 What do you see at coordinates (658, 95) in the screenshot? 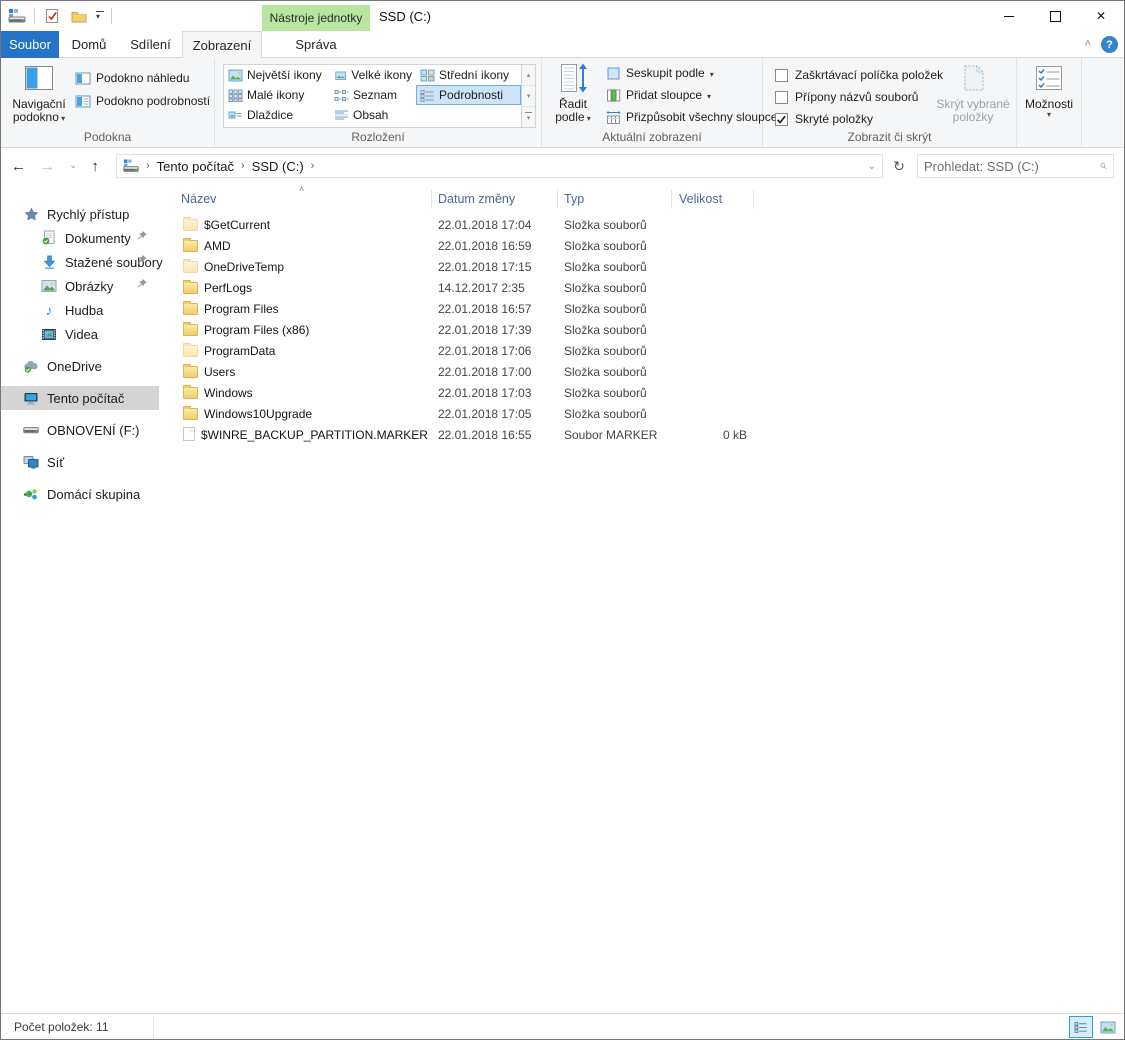
I see `add-columns-button: Přidat sloupce` at bounding box center [658, 95].